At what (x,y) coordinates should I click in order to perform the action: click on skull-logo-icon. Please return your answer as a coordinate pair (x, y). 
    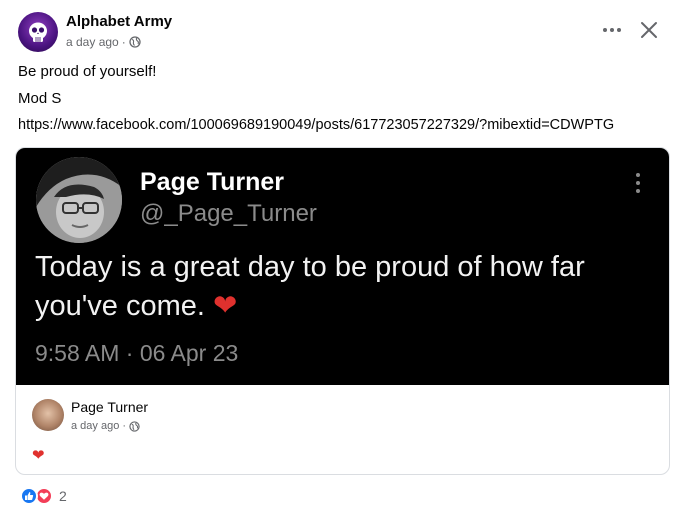
    Looking at the image, I should click on (38, 32).